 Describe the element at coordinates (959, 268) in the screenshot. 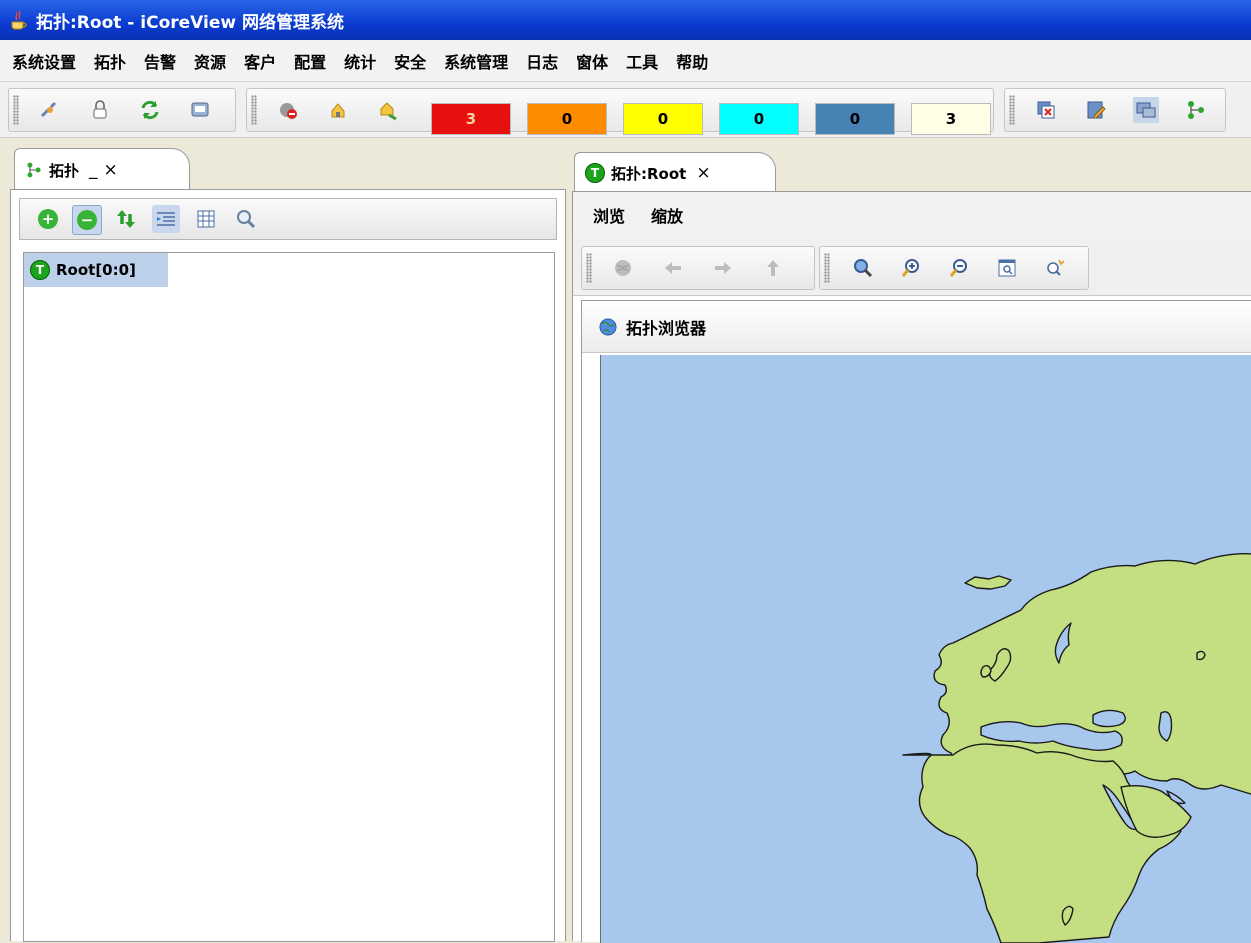

I see `zoom-out-icon` at that location.